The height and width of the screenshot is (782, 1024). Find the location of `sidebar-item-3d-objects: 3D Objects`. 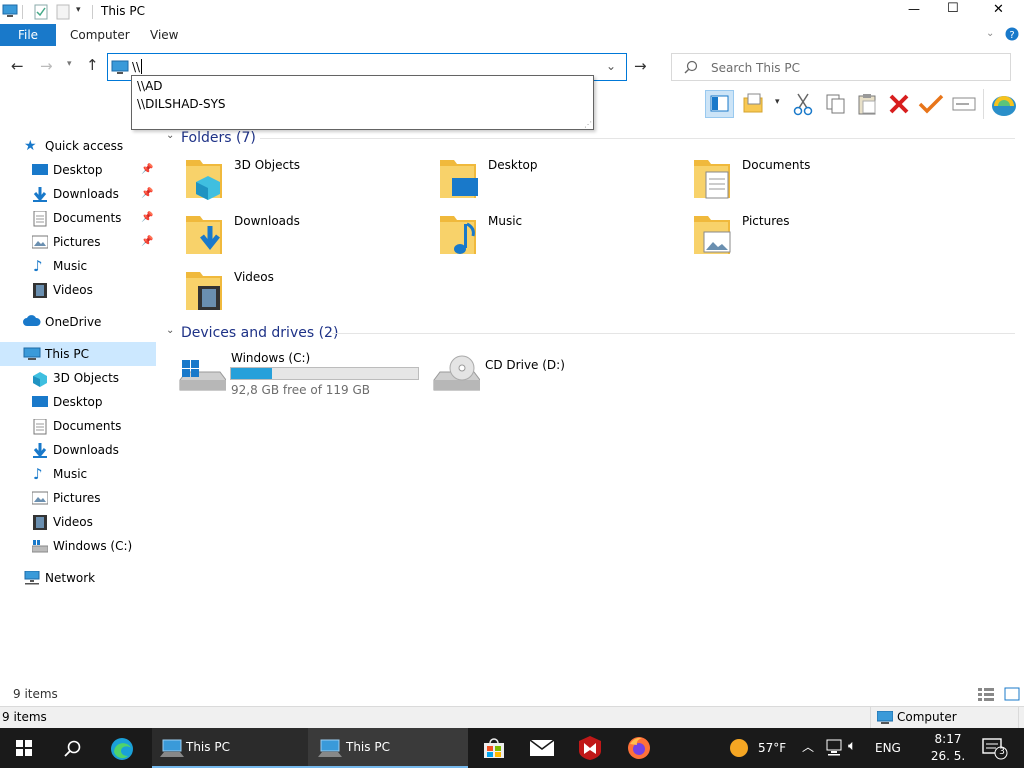

sidebar-item-3d-objects: 3D Objects is located at coordinates (78, 378).